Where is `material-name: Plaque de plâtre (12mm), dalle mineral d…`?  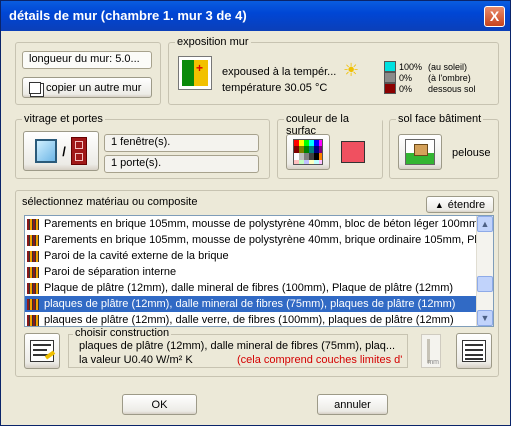
material-name: Plaque de plâtre (12mm), dalle mineral d… is located at coordinates (249, 288).